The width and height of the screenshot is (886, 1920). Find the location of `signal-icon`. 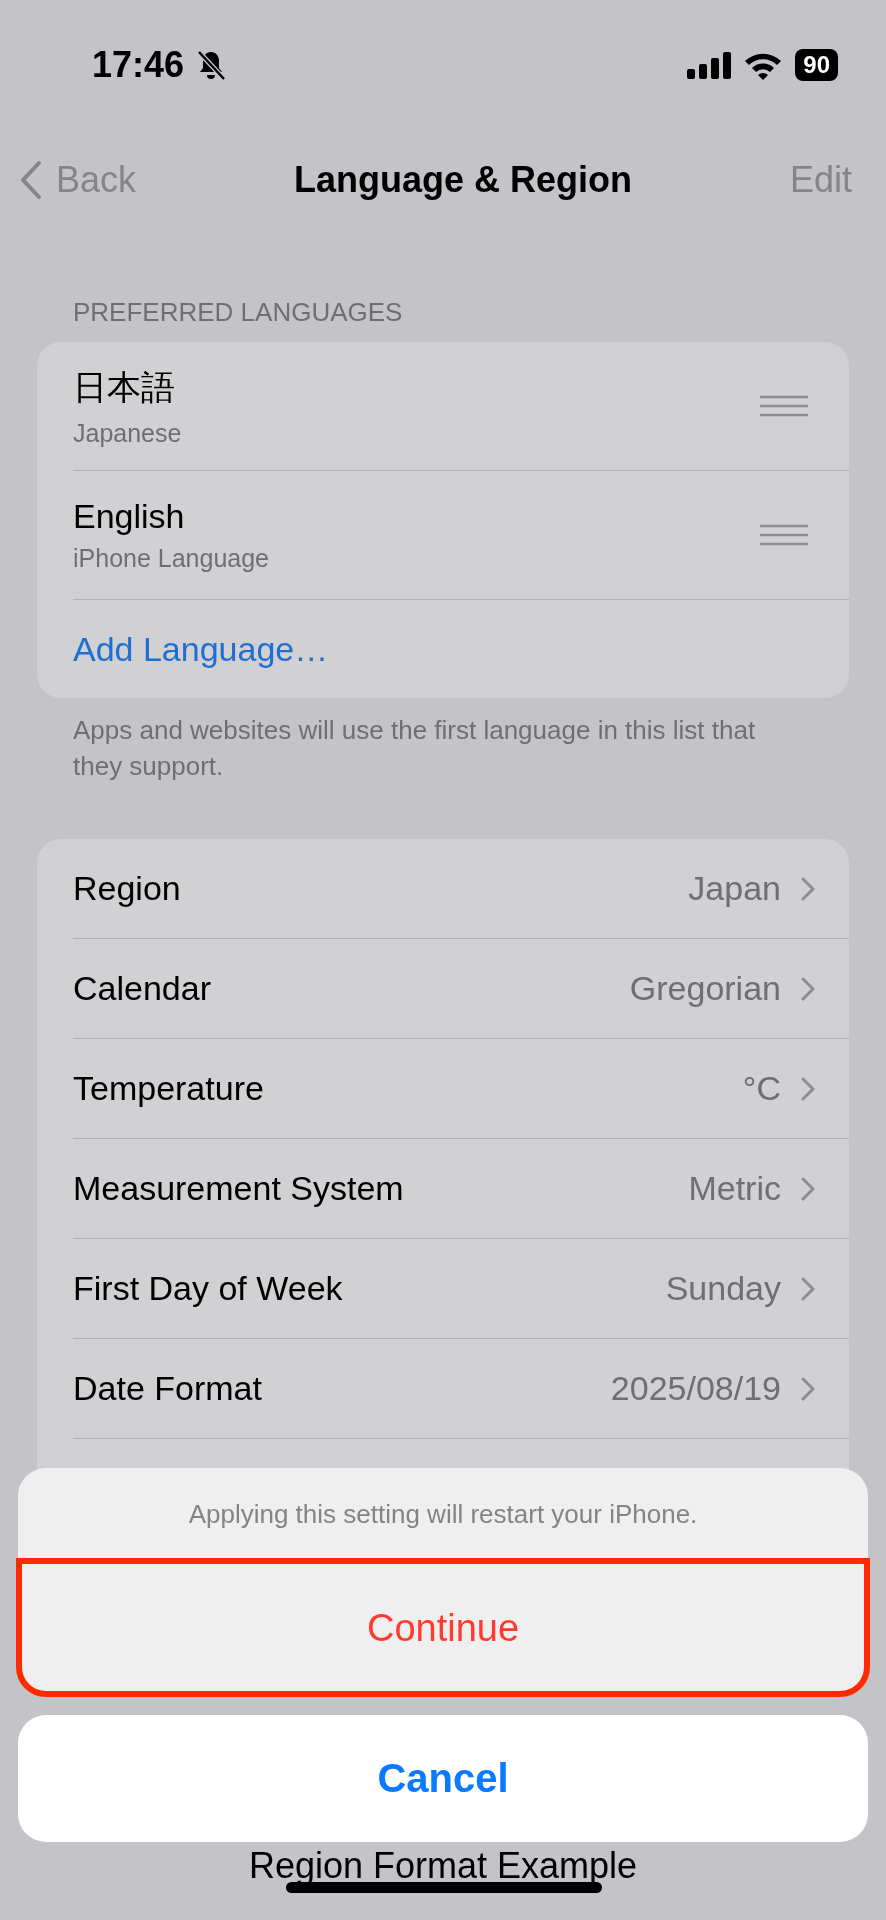

signal-icon is located at coordinates (709, 65).